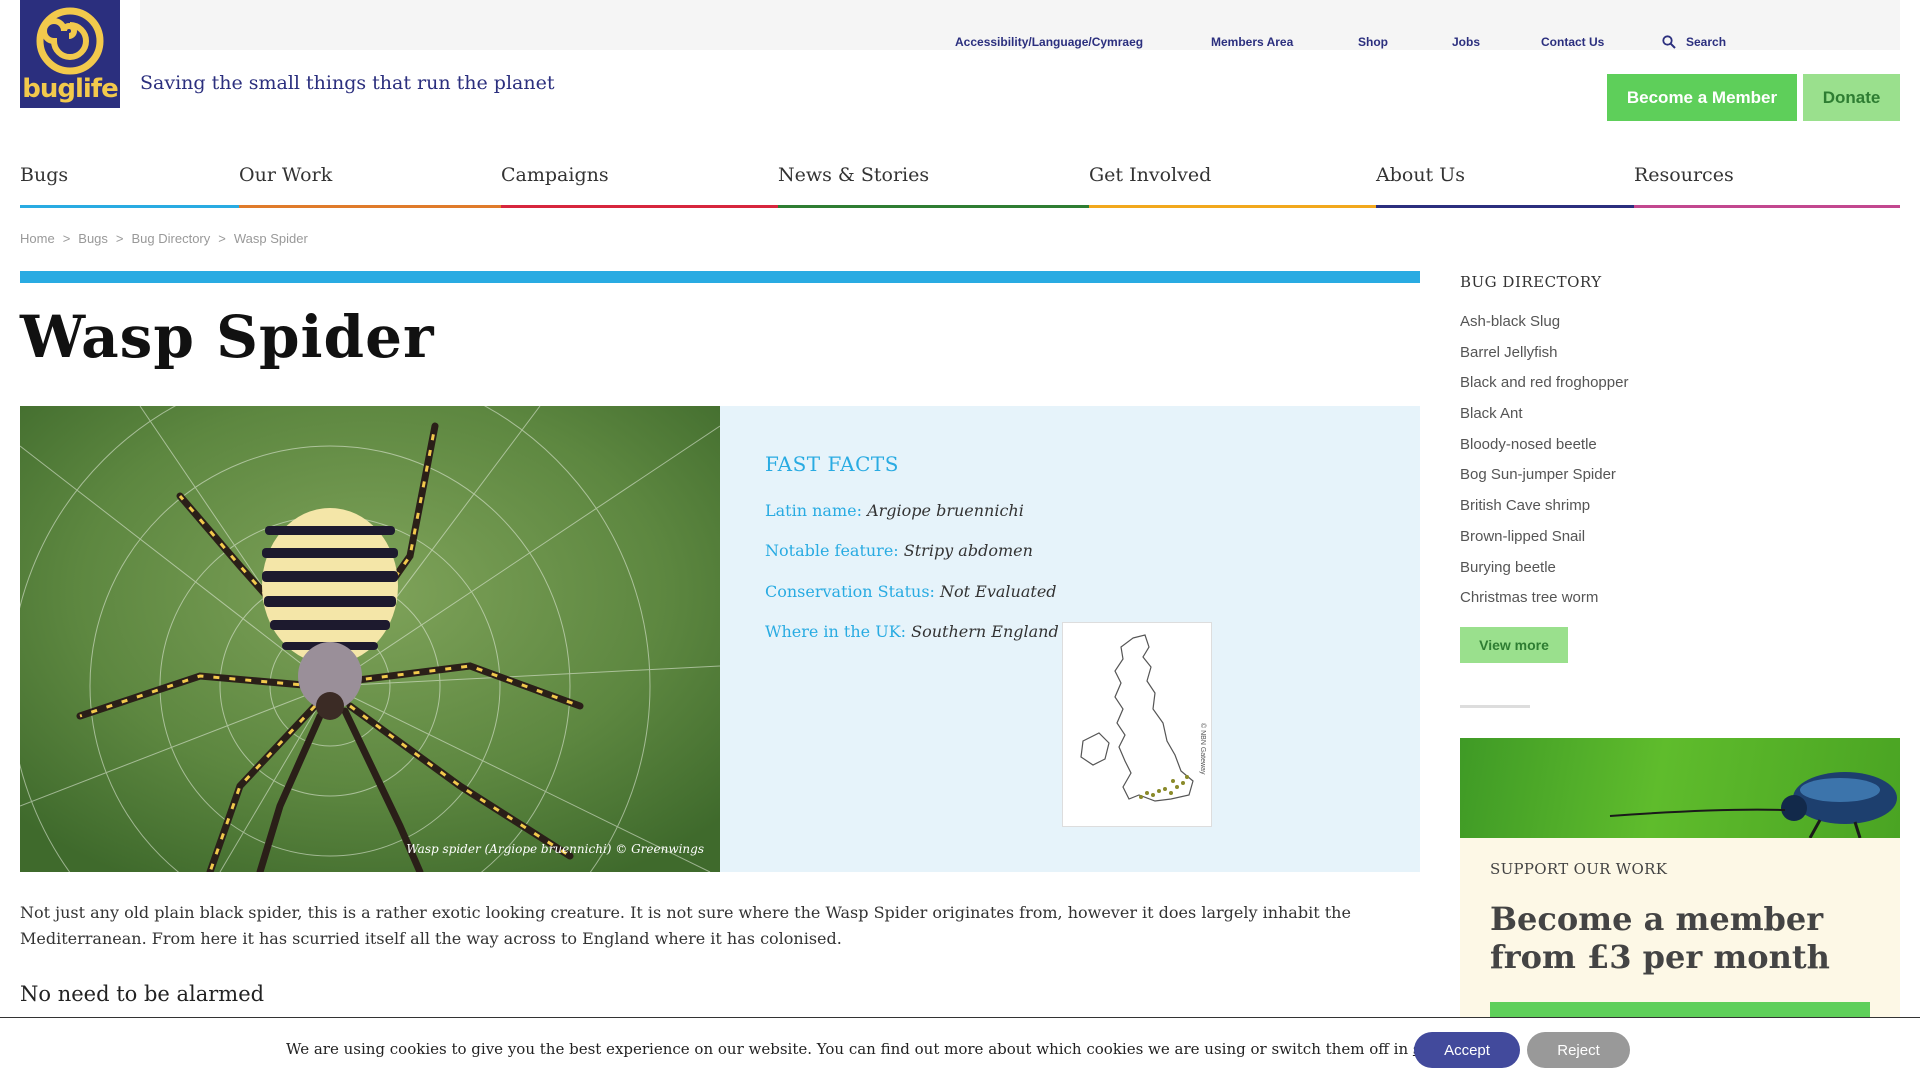 This screenshot has height=1080, width=1920. Describe the element at coordinates (1578, 1050) in the screenshot. I see `reject-cookies-button: Reject` at that location.